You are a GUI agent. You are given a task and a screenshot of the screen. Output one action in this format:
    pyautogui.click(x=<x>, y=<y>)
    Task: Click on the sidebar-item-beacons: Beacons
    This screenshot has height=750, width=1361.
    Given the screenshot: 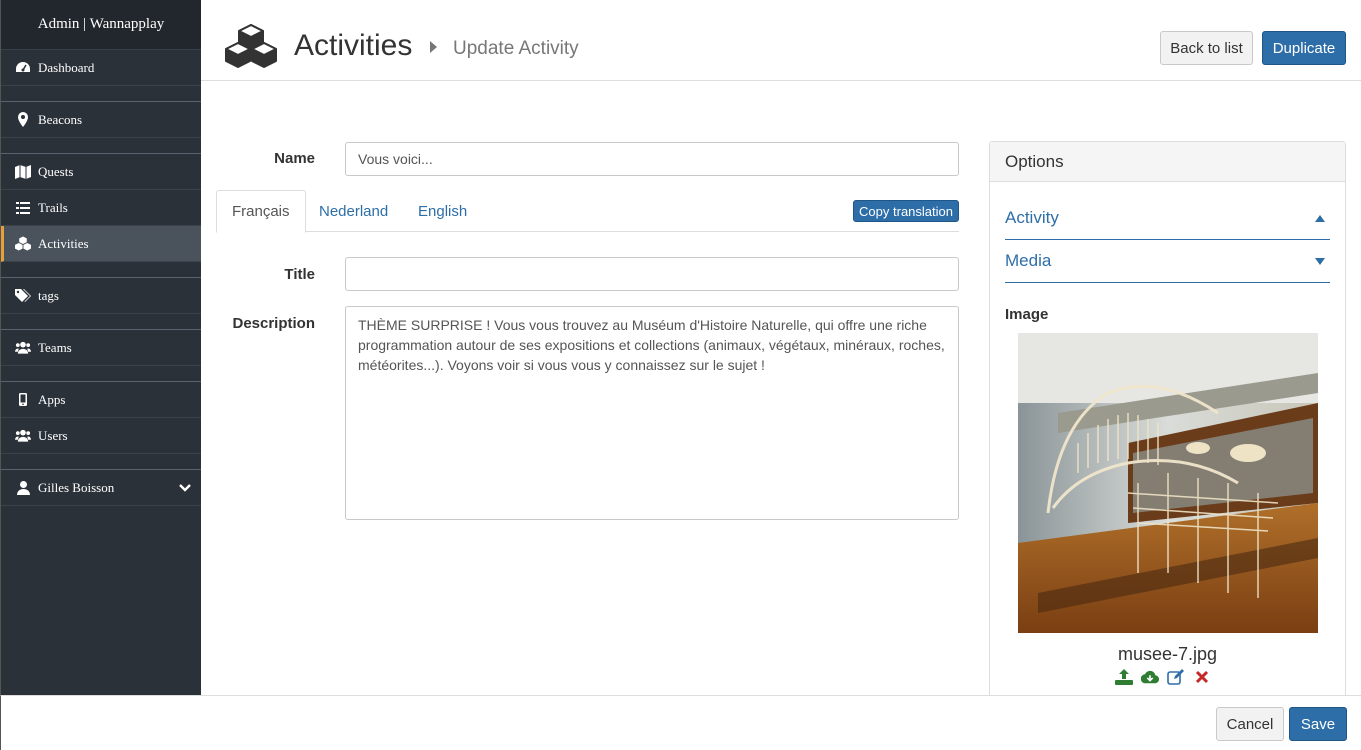 What is the action you would take?
    pyautogui.click(x=101, y=120)
    